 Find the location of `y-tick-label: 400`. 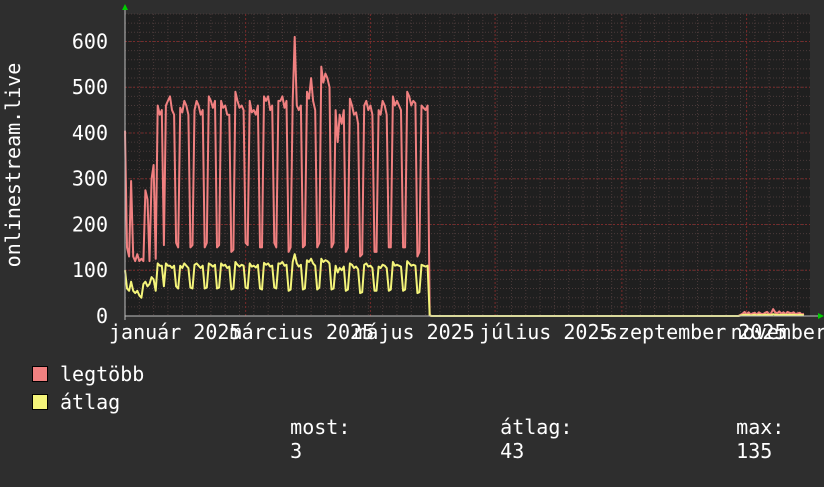

y-tick-label: 400 is located at coordinates (90, 133).